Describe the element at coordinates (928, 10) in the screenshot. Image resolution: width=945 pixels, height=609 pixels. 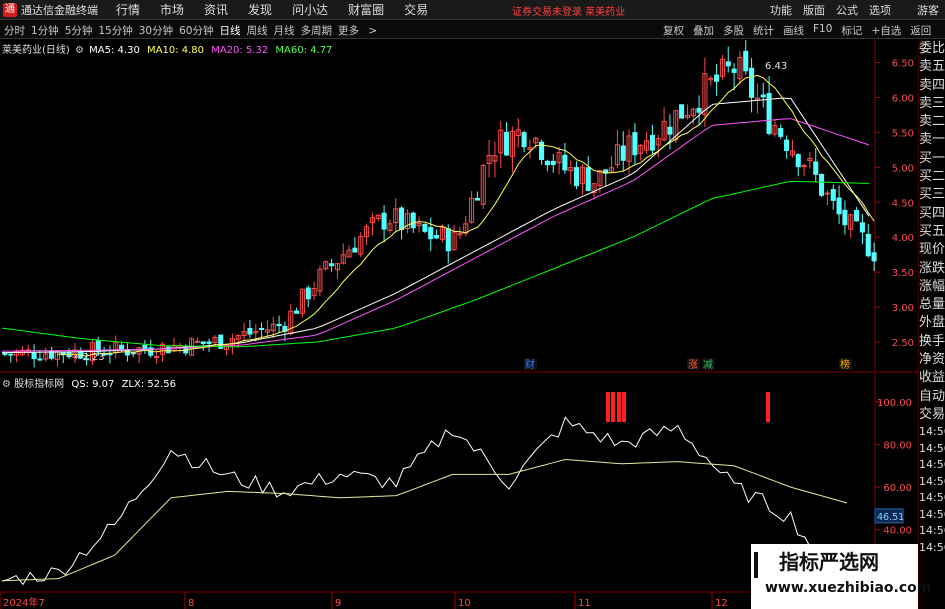
I see `user-guest: 游客` at that location.